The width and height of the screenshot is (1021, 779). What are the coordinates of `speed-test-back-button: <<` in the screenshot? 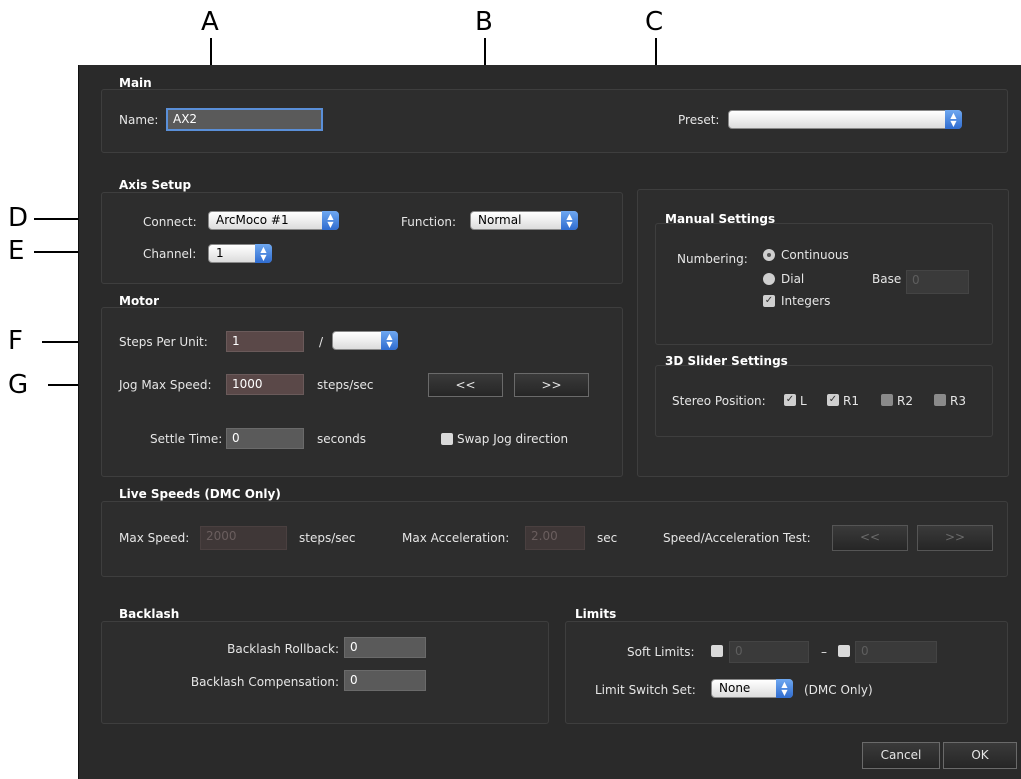 It's located at (870, 538).